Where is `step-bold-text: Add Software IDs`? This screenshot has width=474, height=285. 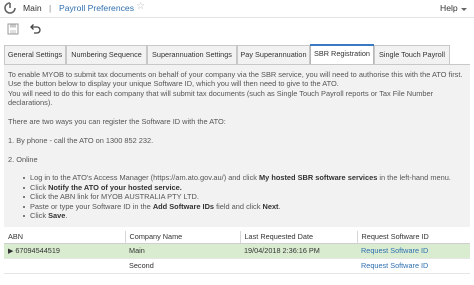 step-bold-text: Add Software IDs is located at coordinates (183, 206).